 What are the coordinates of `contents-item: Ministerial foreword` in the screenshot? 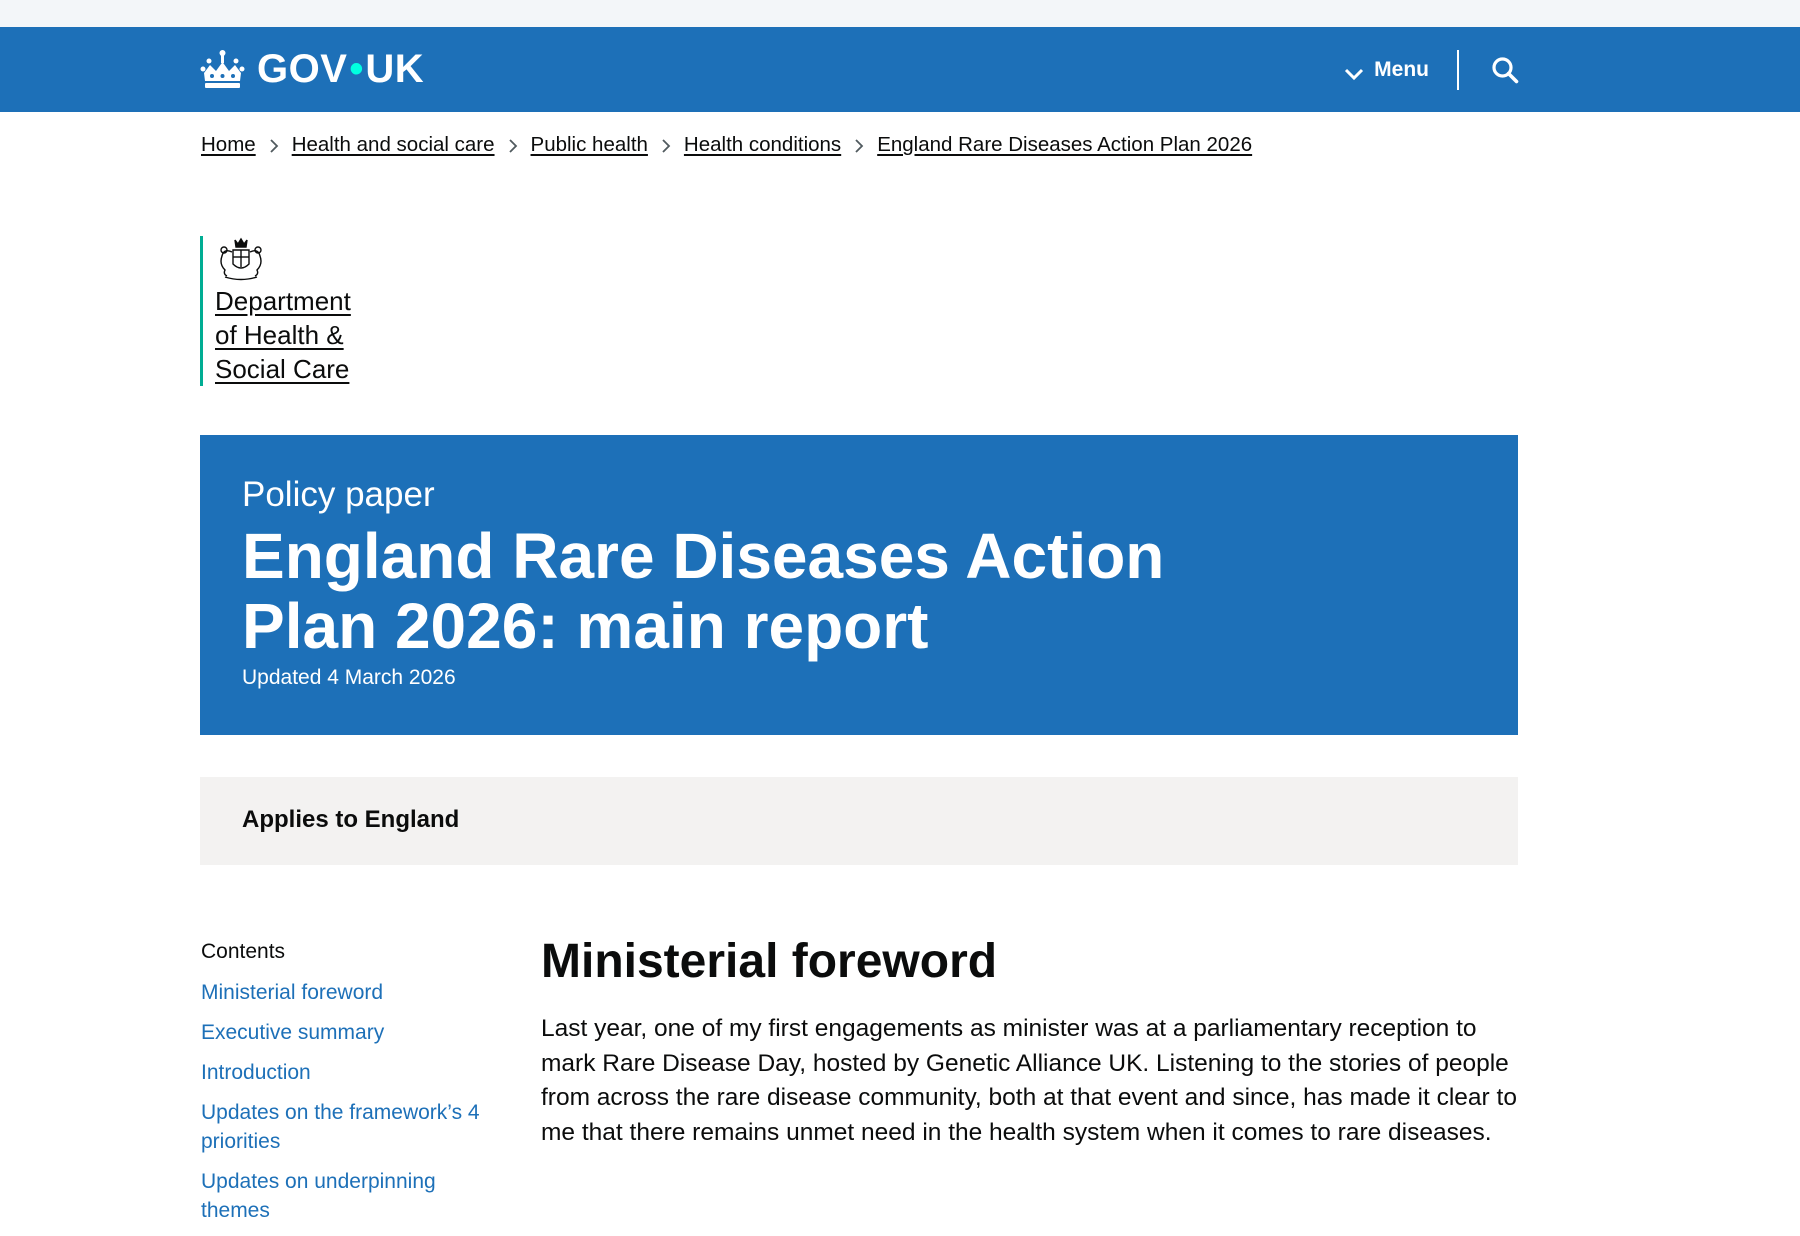 It's located at (351, 992).